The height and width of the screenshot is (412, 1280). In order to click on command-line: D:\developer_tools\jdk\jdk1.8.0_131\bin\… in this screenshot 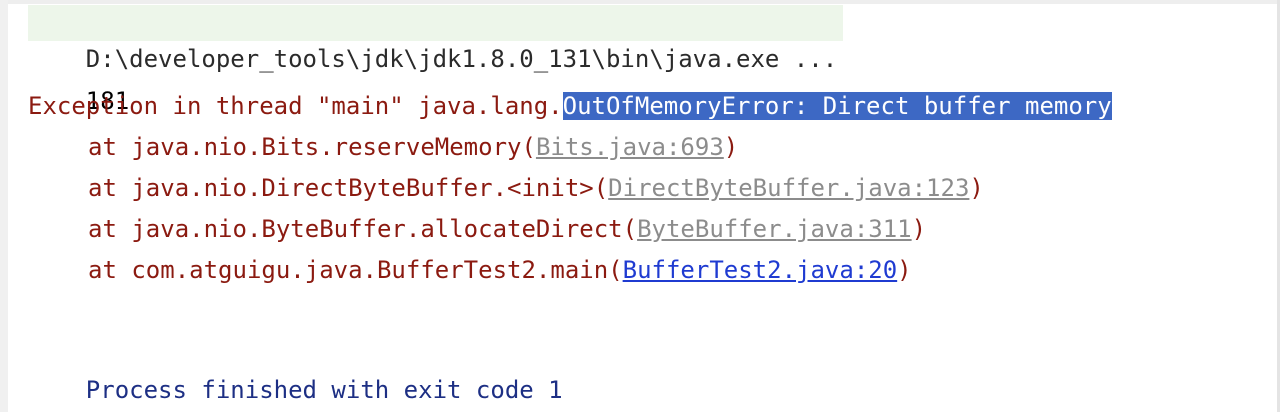, I will do `click(436, 39)`.